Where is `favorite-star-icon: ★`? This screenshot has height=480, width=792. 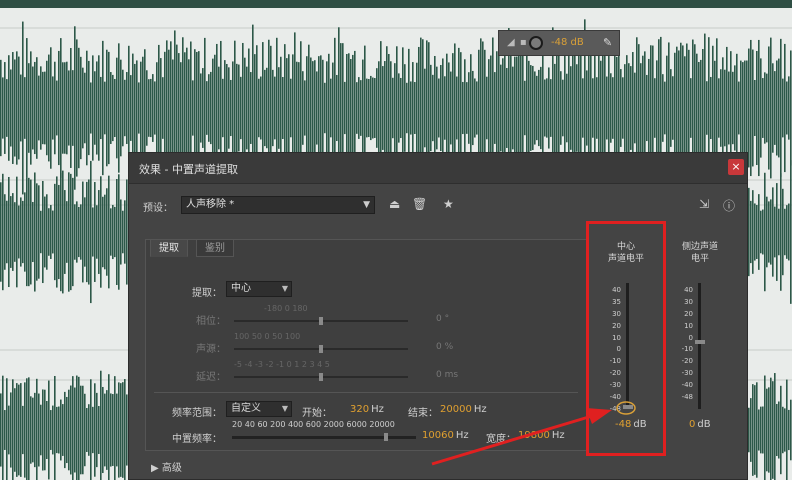
favorite-star-icon: ★ is located at coordinates (448, 204).